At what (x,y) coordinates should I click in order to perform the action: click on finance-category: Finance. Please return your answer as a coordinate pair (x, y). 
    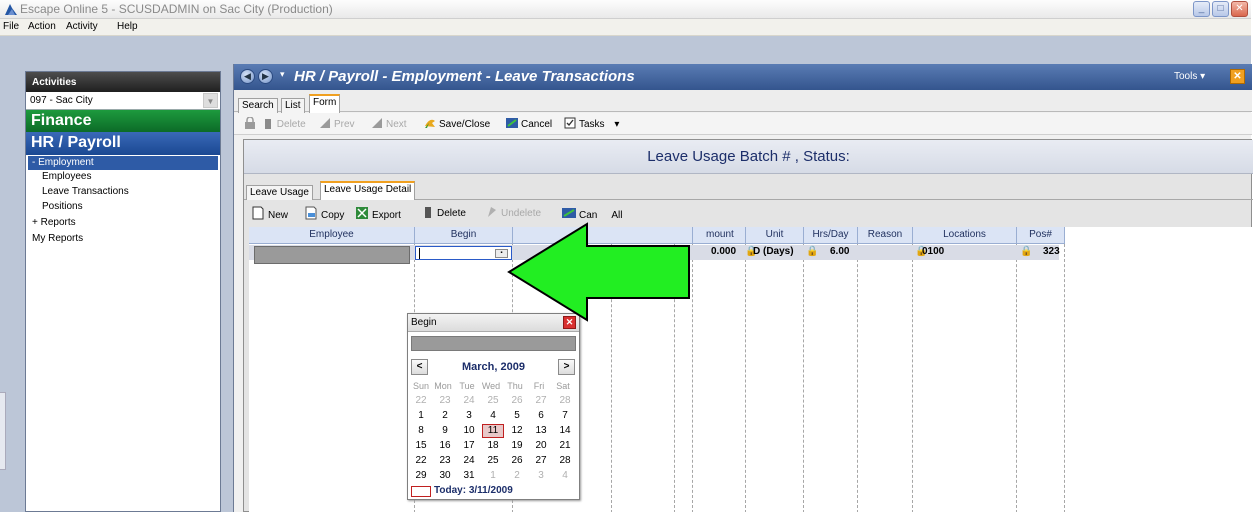
    Looking at the image, I should click on (123, 121).